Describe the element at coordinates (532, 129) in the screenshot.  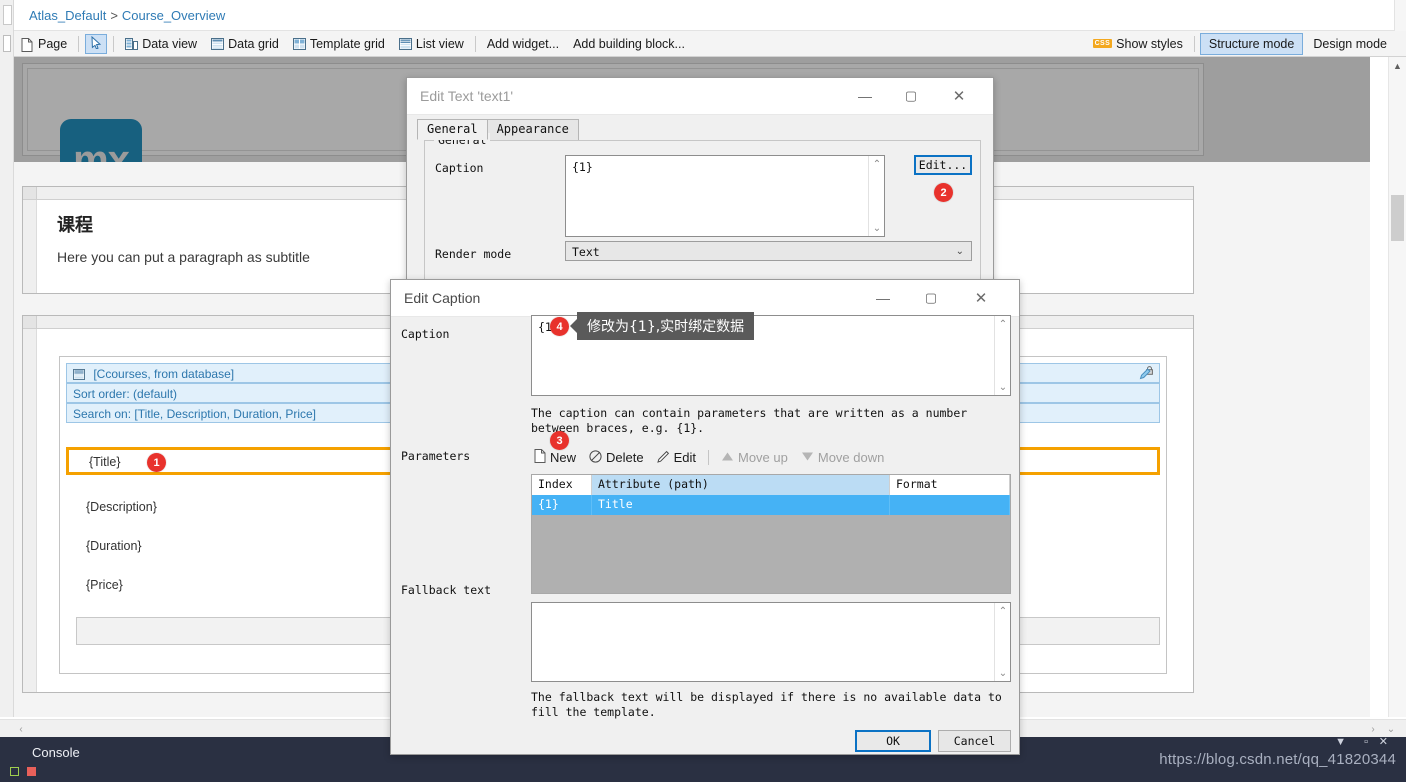
I see `tab-appearance: Appearance` at that location.